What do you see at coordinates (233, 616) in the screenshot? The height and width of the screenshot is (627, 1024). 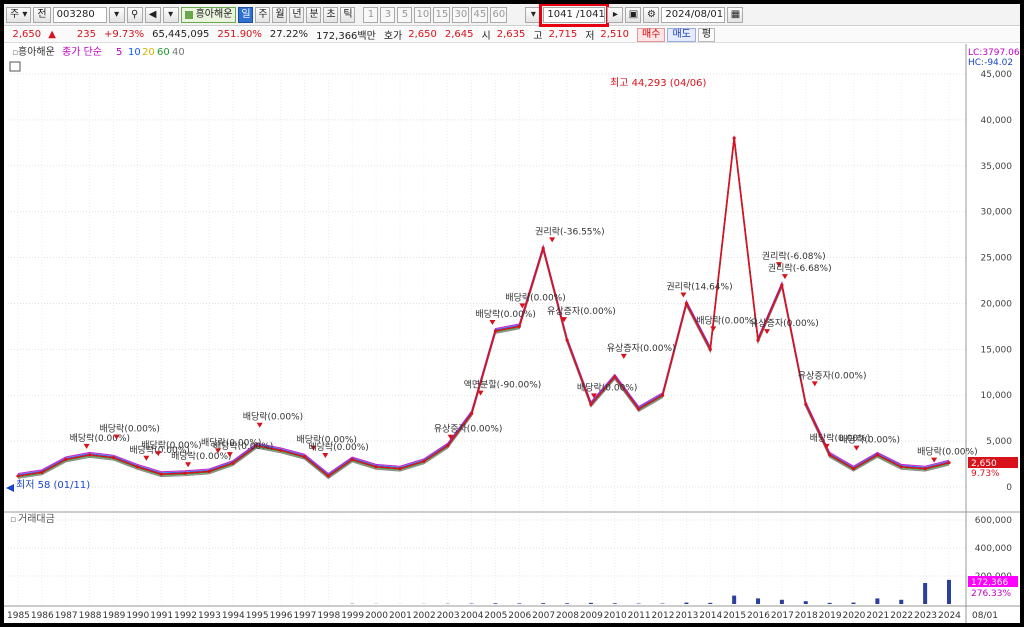 I see `year-tick-label: 1994` at bounding box center [233, 616].